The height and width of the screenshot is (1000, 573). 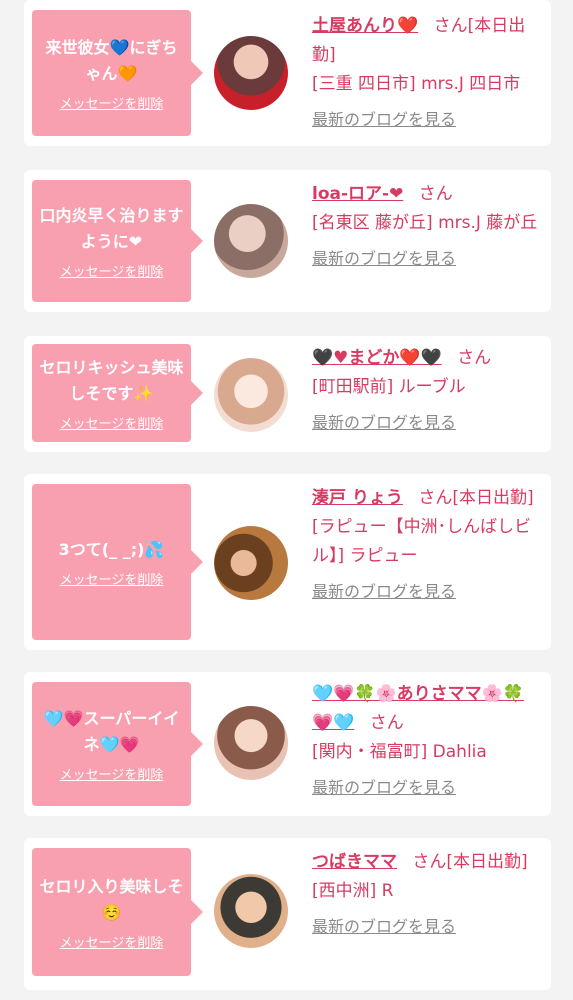 I want to click on shop-text: [名東区 藤が丘] mrs.J 藤が丘, so click(x=425, y=223).